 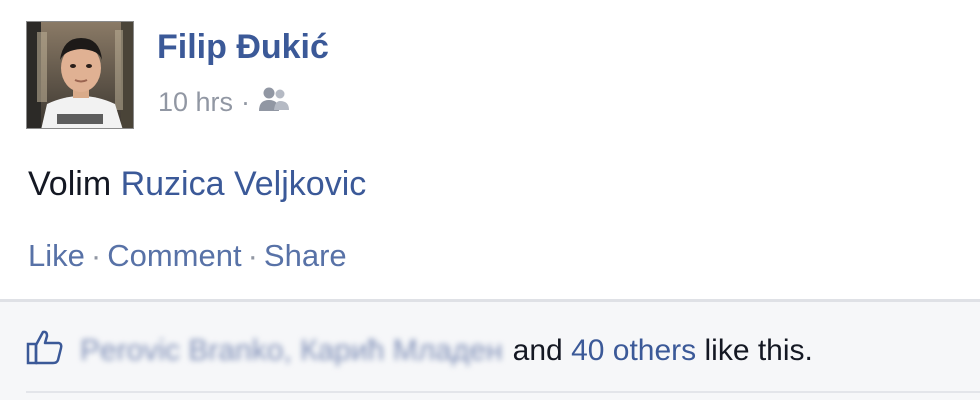 What do you see at coordinates (758, 350) in the screenshot?
I see `likes-suffix: like this.` at bounding box center [758, 350].